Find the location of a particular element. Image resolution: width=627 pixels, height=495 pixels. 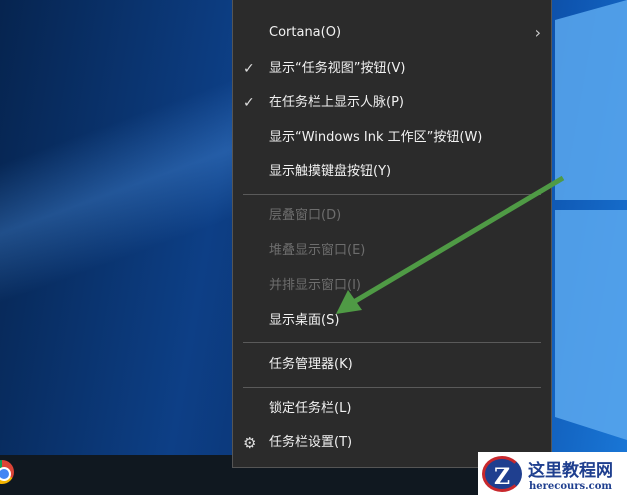

watermark-url: herecours.com is located at coordinates (570, 486).